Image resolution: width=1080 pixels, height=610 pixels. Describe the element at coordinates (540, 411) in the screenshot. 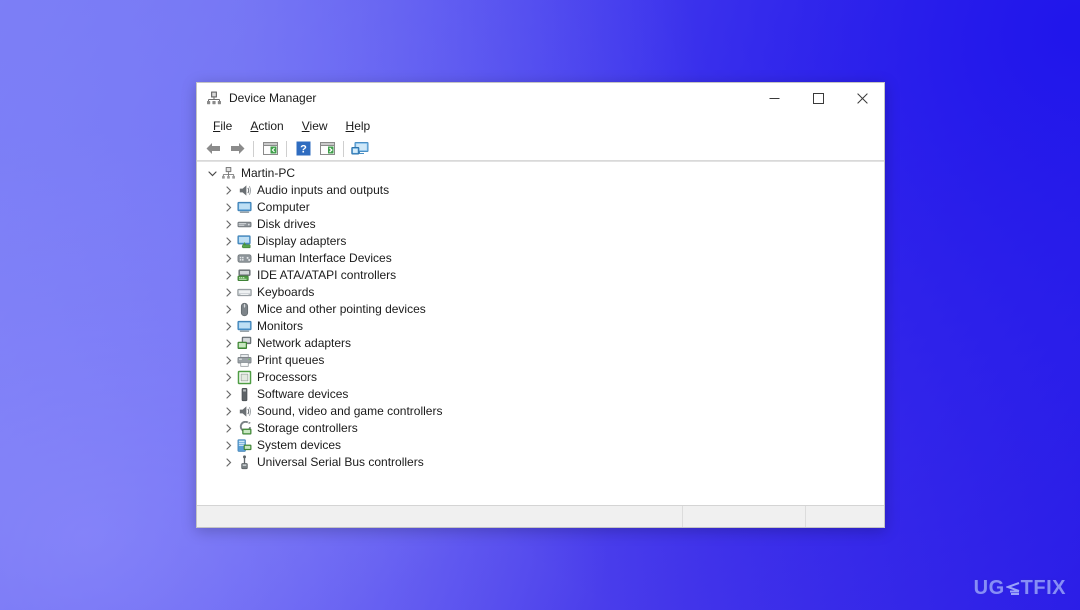

I see `tree-row: Sound, video and game controllers` at that location.